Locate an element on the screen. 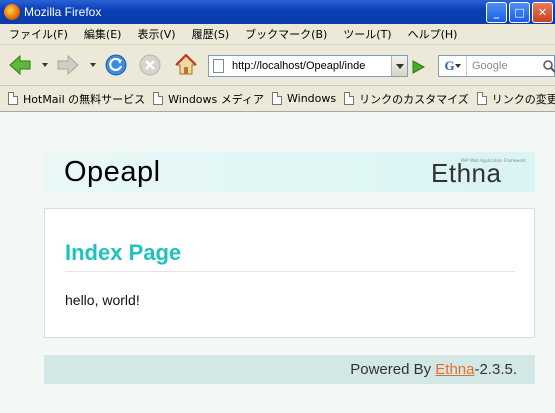  menu-history: 履歴(S) is located at coordinates (210, 34).